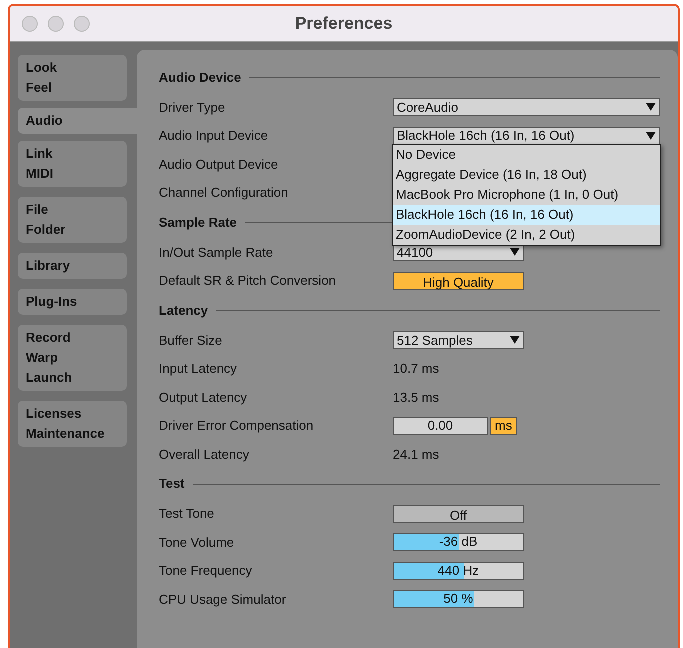 The width and height of the screenshot is (683, 648). What do you see at coordinates (72, 414) in the screenshot?
I see `sidebar-item: Licenses` at bounding box center [72, 414].